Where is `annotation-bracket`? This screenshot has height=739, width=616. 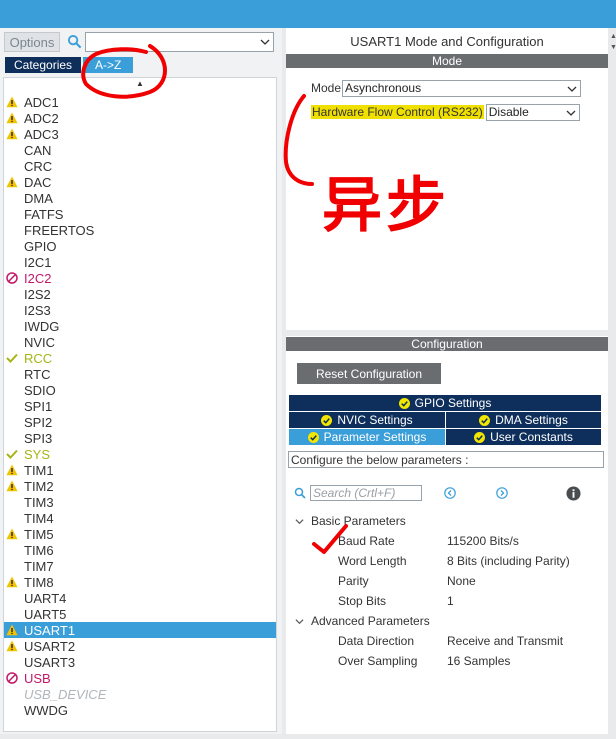
annotation-bracket is located at coordinates (298, 140).